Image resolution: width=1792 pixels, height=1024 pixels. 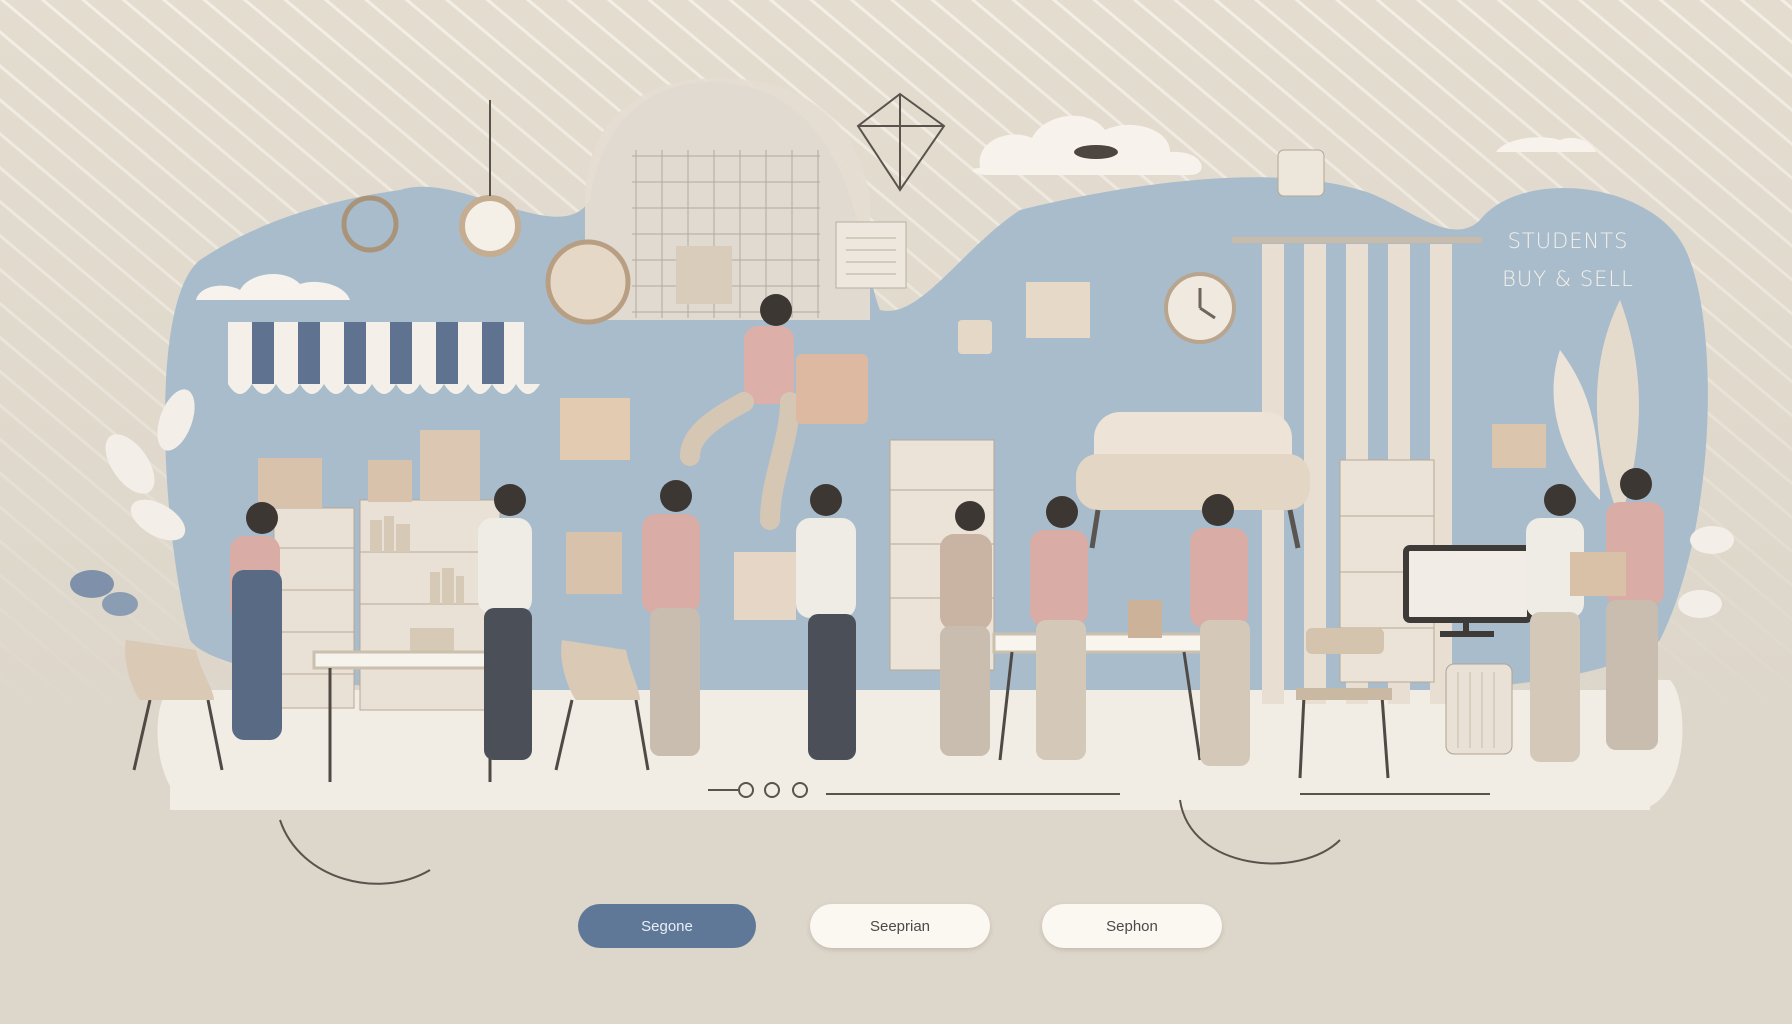 I want to click on awning-icon, so click(x=384, y=358).